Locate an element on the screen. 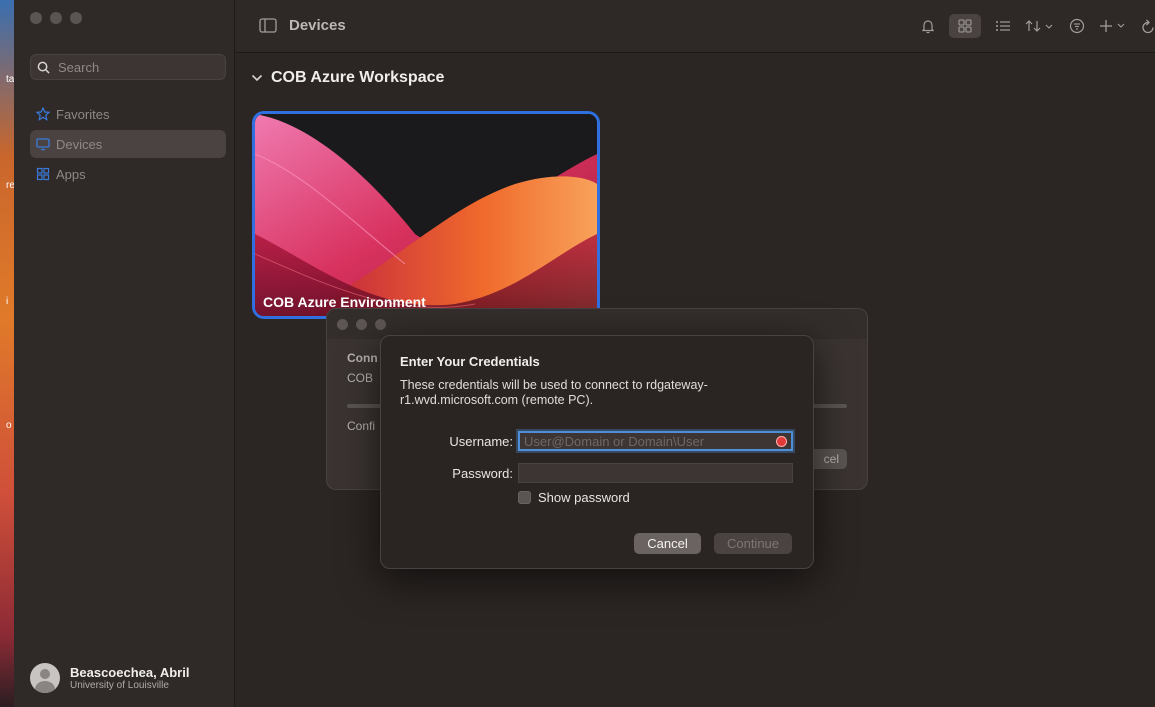 Image resolution: width=1155 pixels, height=707 pixels. sidebar-item-apps: Apps is located at coordinates (128, 174).